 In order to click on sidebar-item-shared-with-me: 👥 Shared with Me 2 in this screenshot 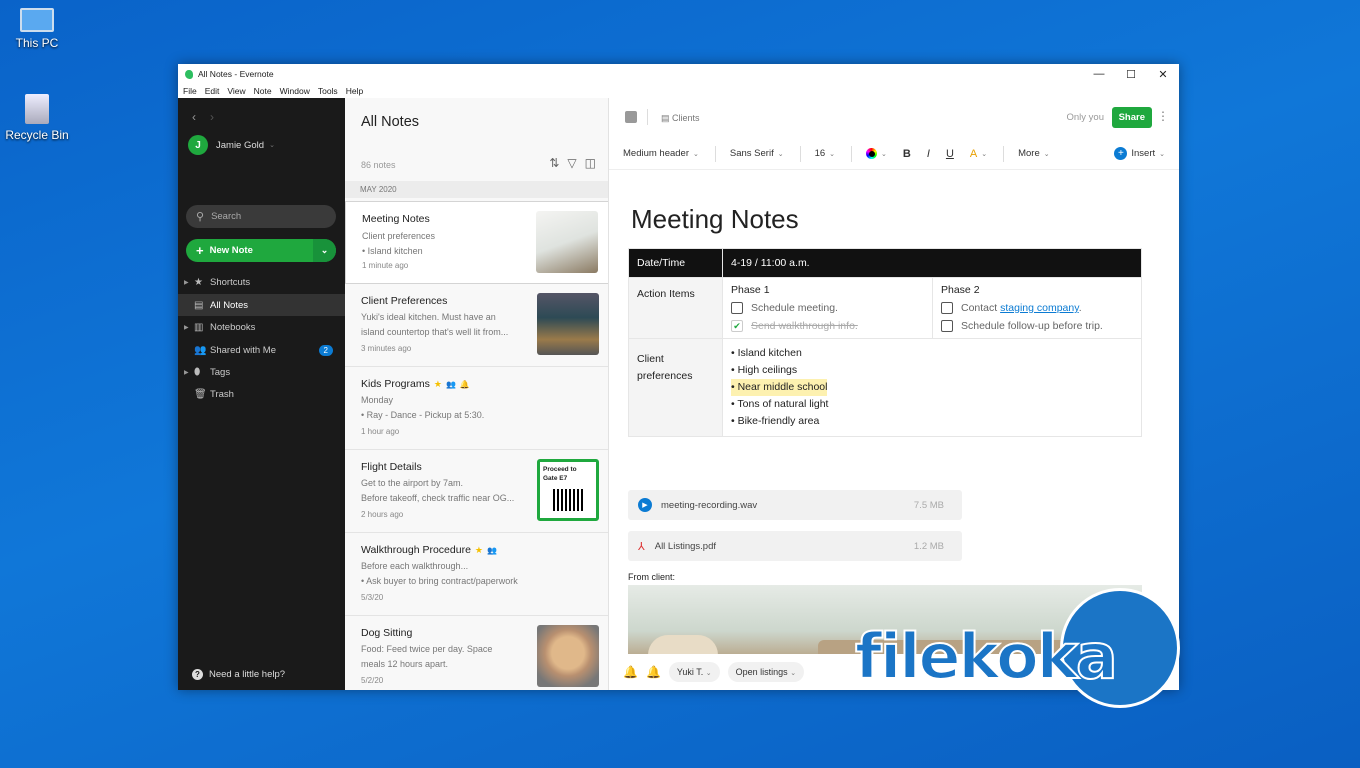, I will do `click(261, 350)`.